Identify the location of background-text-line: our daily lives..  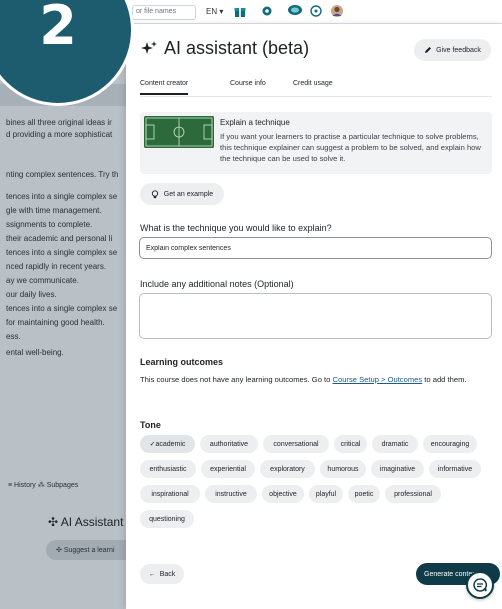
(31, 294).